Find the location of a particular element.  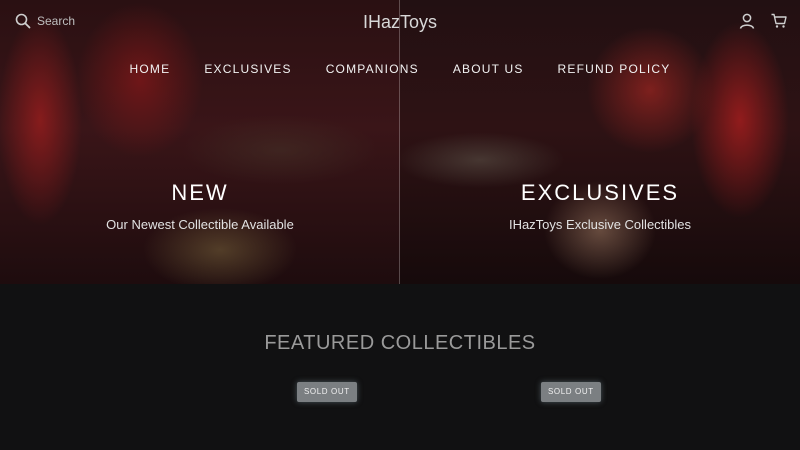

search-icon is located at coordinates (23, 21).